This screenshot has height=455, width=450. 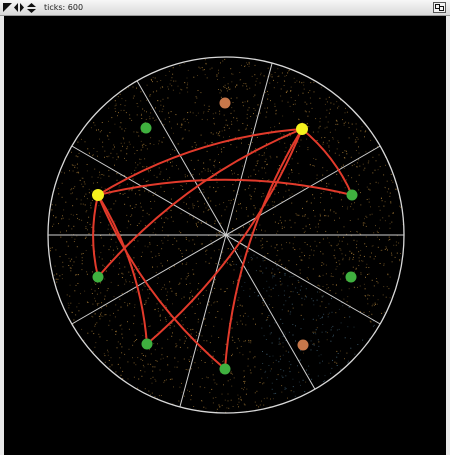 What do you see at coordinates (7, 8) in the screenshot?
I see `collapse-icon` at bounding box center [7, 8].